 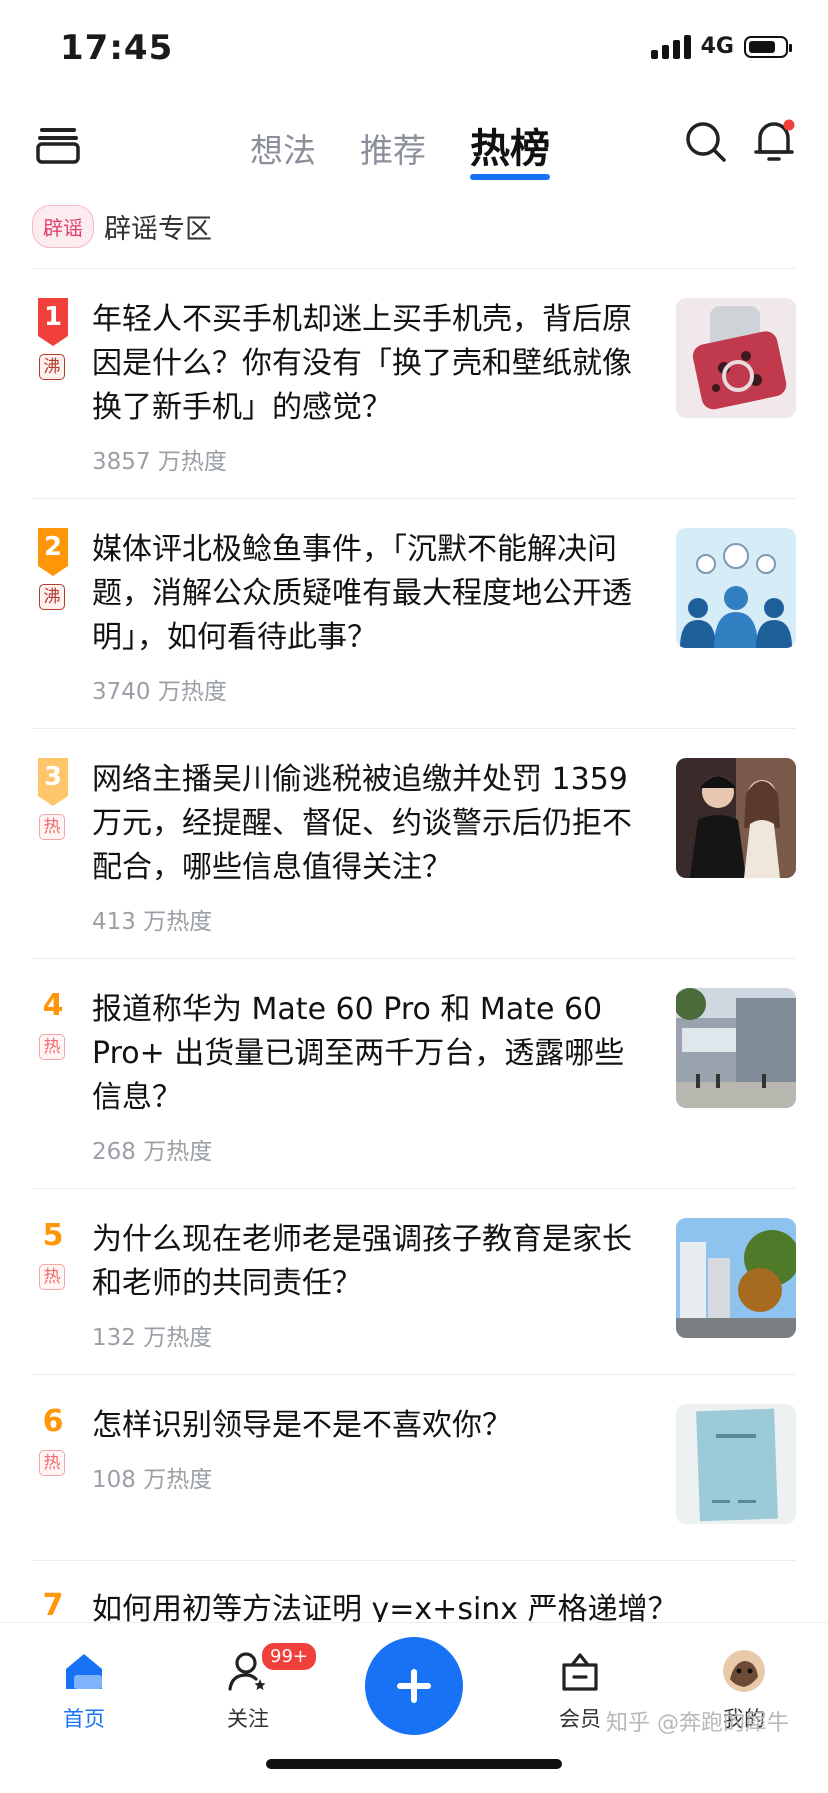 What do you see at coordinates (283, 148) in the screenshot?
I see `tab-ideas: 想法` at bounding box center [283, 148].